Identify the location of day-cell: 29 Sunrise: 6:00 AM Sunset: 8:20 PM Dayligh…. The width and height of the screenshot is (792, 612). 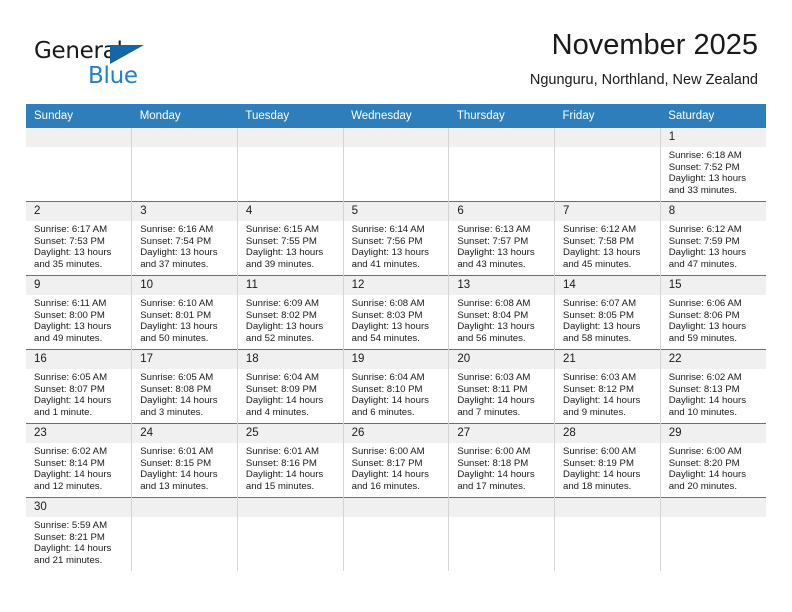
(712, 460).